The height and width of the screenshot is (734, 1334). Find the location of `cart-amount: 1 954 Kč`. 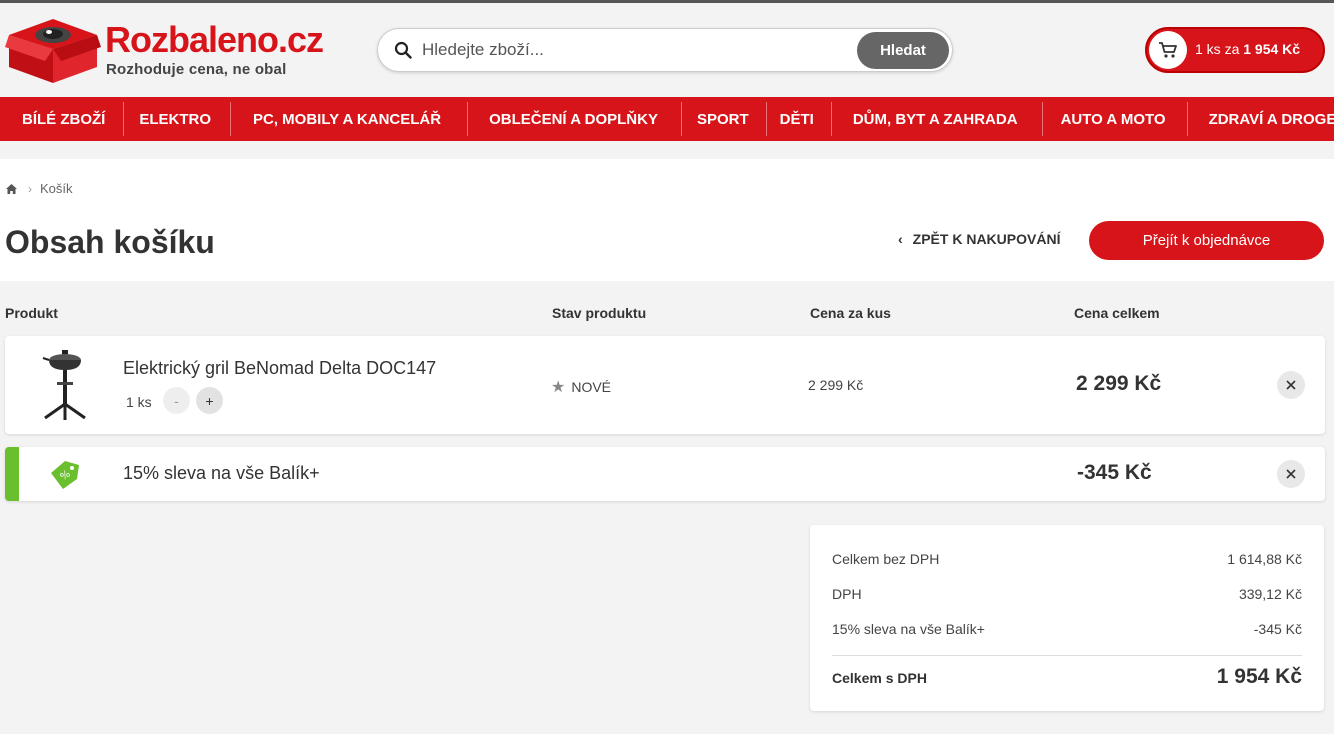

cart-amount: 1 954 Kč is located at coordinates (1272, 49).